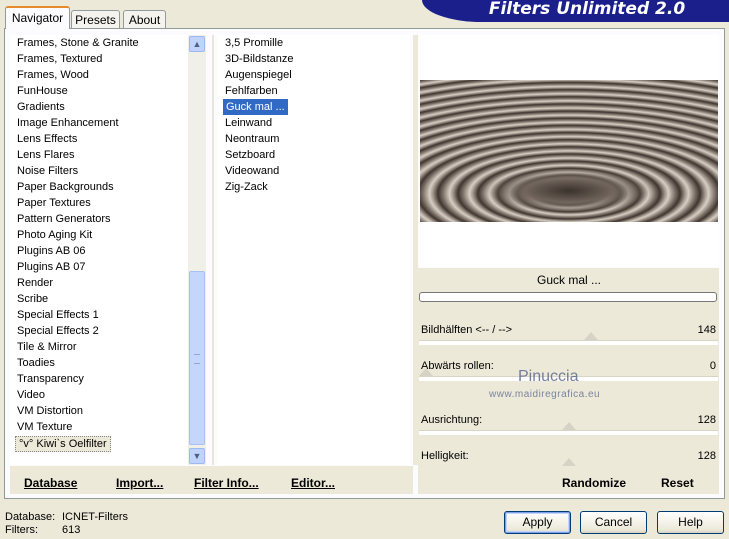 The width and height of the screenshot is (729, 539). I want to click on database-button: Database, so click(50, 483).